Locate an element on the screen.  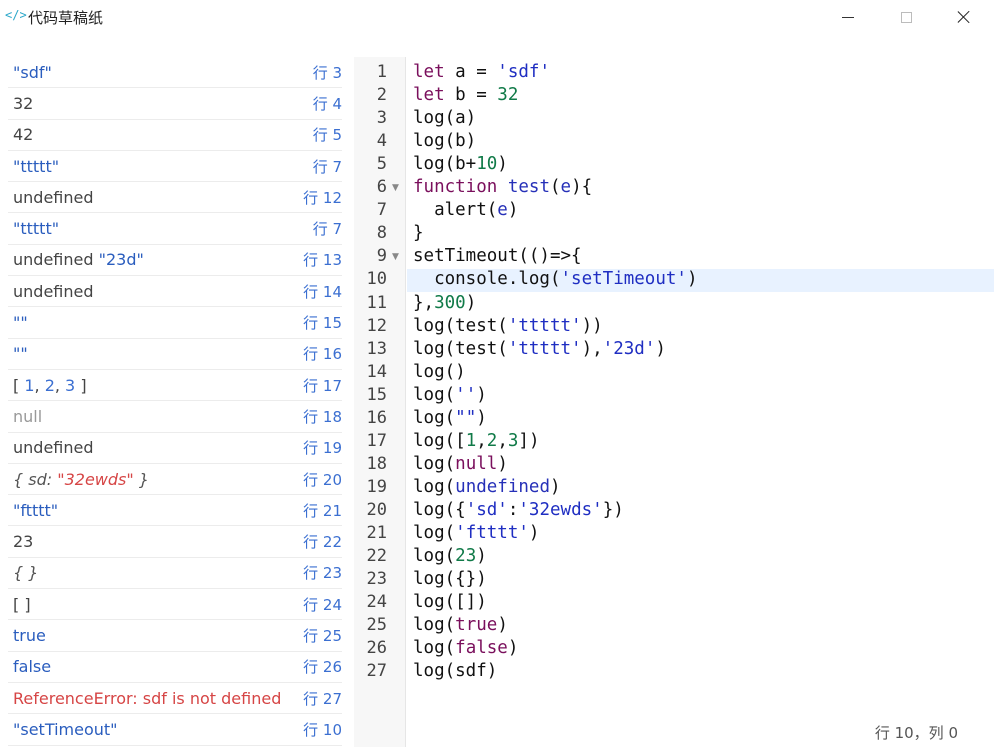
output-value: "" is located at coordinates (20, 322).